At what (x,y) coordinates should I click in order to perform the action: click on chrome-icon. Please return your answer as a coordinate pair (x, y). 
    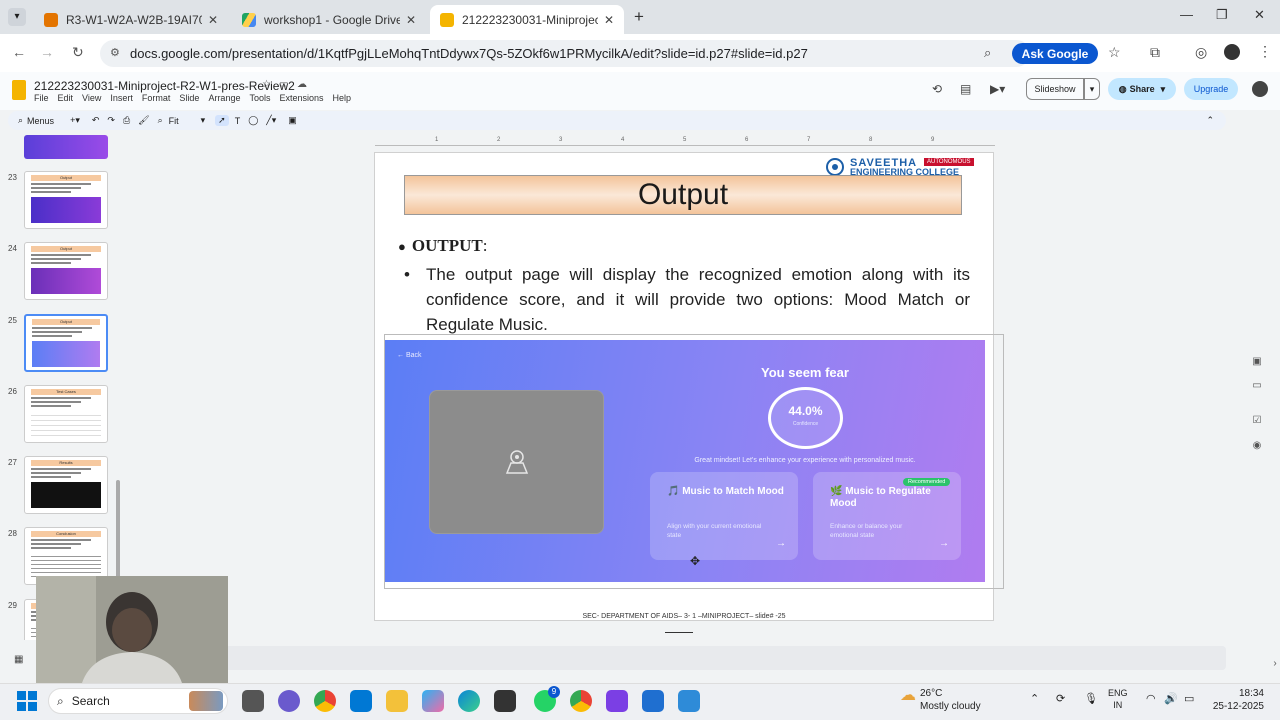
    Looking at the image, I should click on (325, 701).